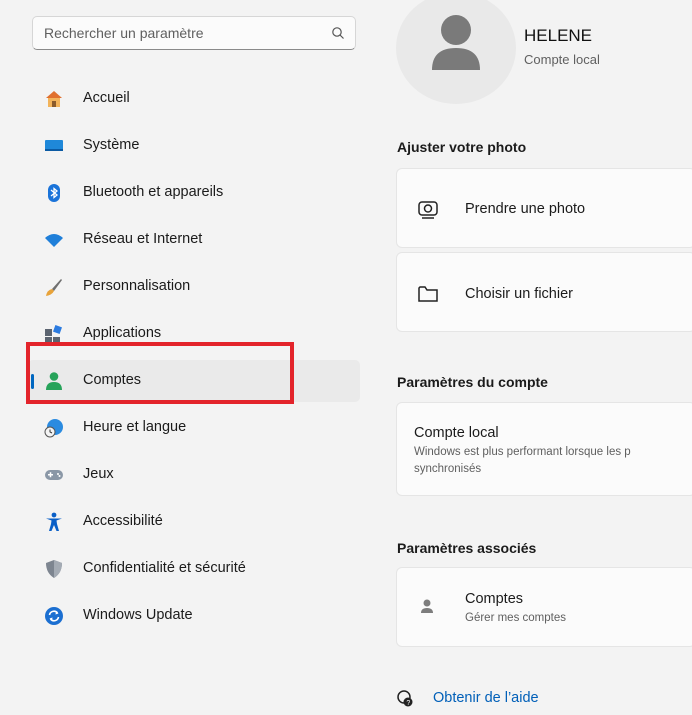 The image size is (692, 715). I want to click on clock-globe-icon, so click(53, 428).